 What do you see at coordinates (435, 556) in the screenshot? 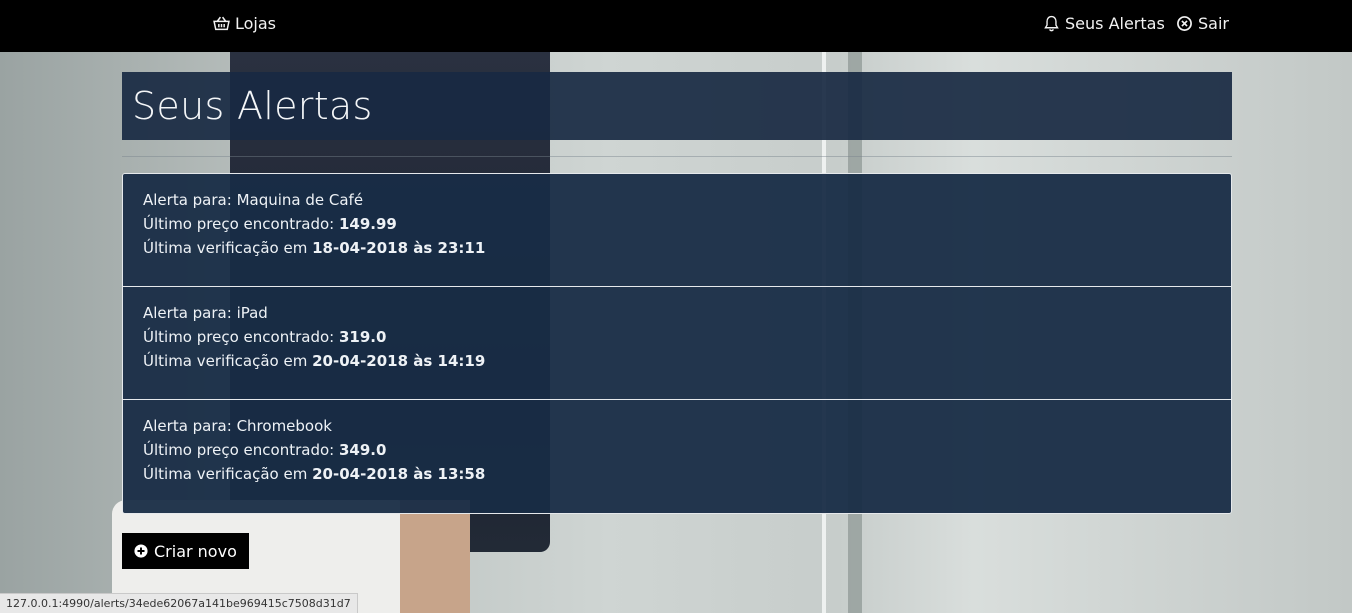
I see `background-photo-leg` at bounding box center [435, 556].